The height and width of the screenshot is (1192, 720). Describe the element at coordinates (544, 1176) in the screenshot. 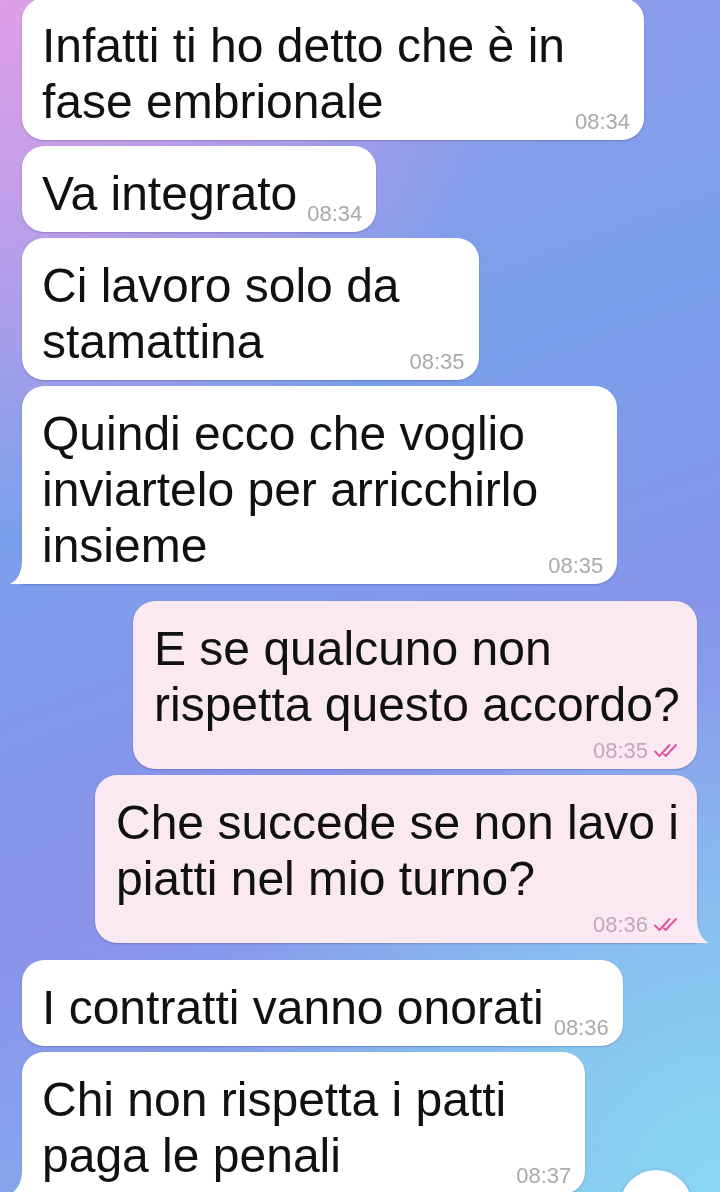

I see `message-time: 08:37` at that location.